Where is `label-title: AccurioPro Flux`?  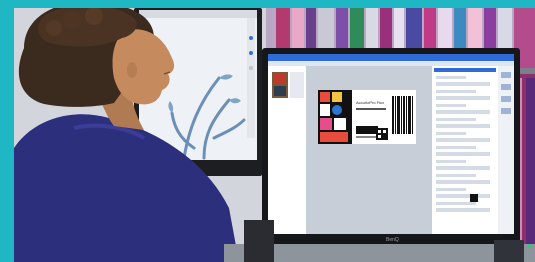
label-title: AccurioPro Flux is located at coordinates (370, 102).